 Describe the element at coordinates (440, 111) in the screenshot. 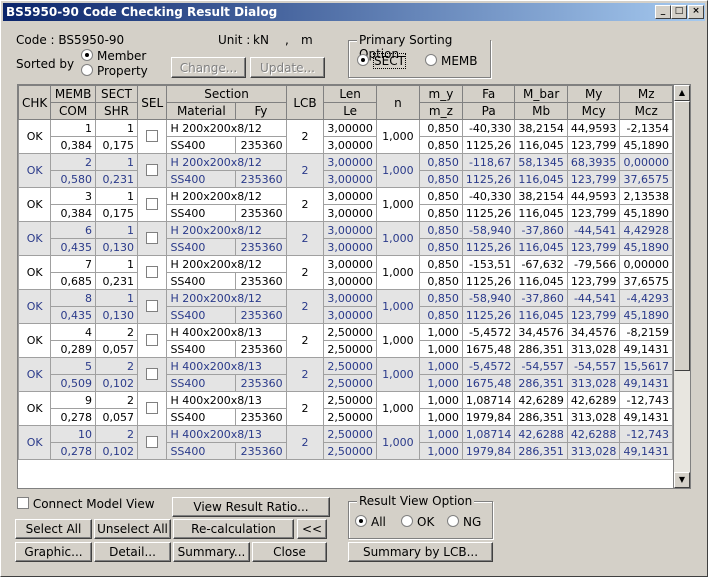

I see `col-mz: m_z` at that location.